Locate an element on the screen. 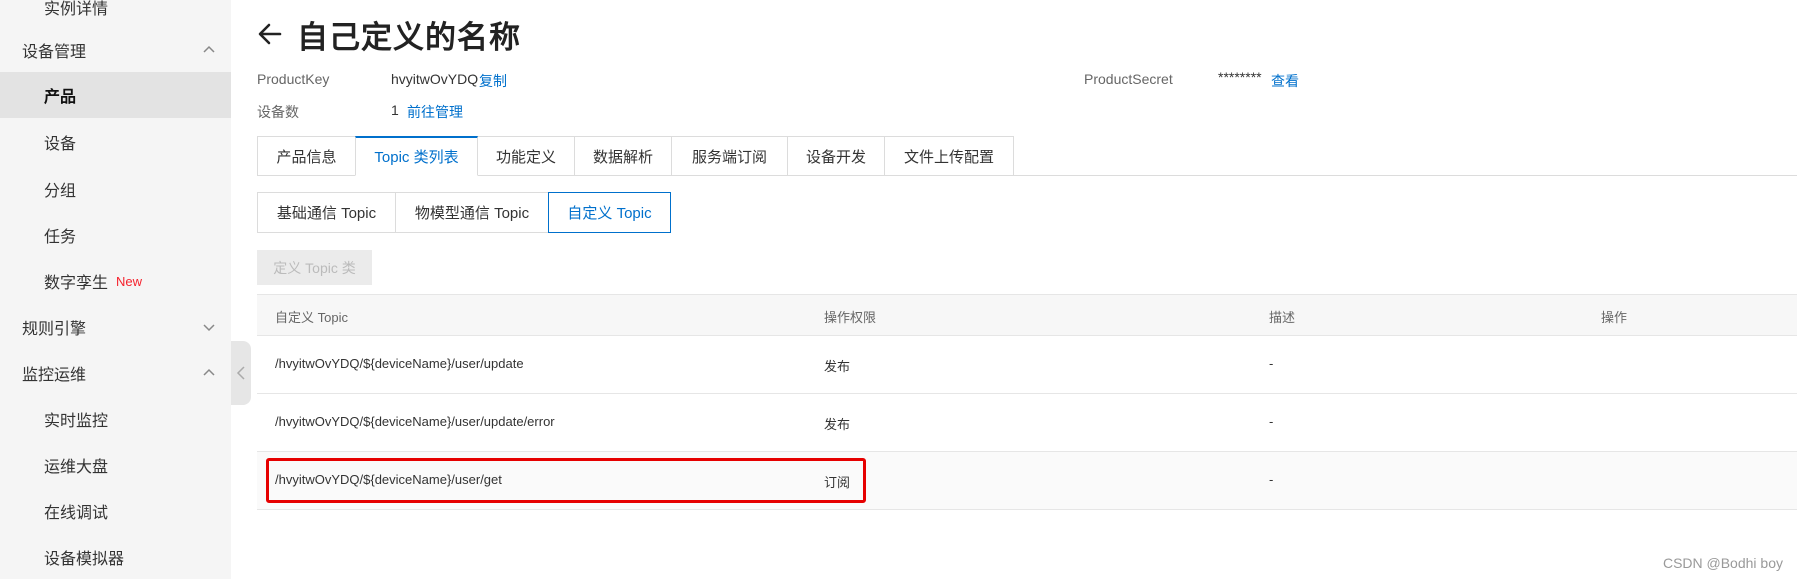 The height and width of the screenshot is (580, 1797). subtab-label: 自定义 Topic is located at coordinates (609, 213).